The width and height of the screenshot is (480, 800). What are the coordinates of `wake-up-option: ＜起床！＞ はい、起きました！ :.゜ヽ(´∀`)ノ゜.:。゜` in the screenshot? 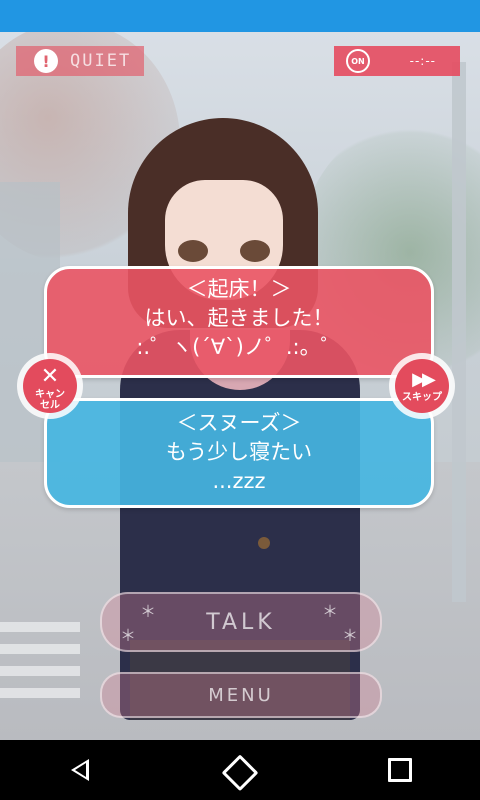 It's located at (239, 322).